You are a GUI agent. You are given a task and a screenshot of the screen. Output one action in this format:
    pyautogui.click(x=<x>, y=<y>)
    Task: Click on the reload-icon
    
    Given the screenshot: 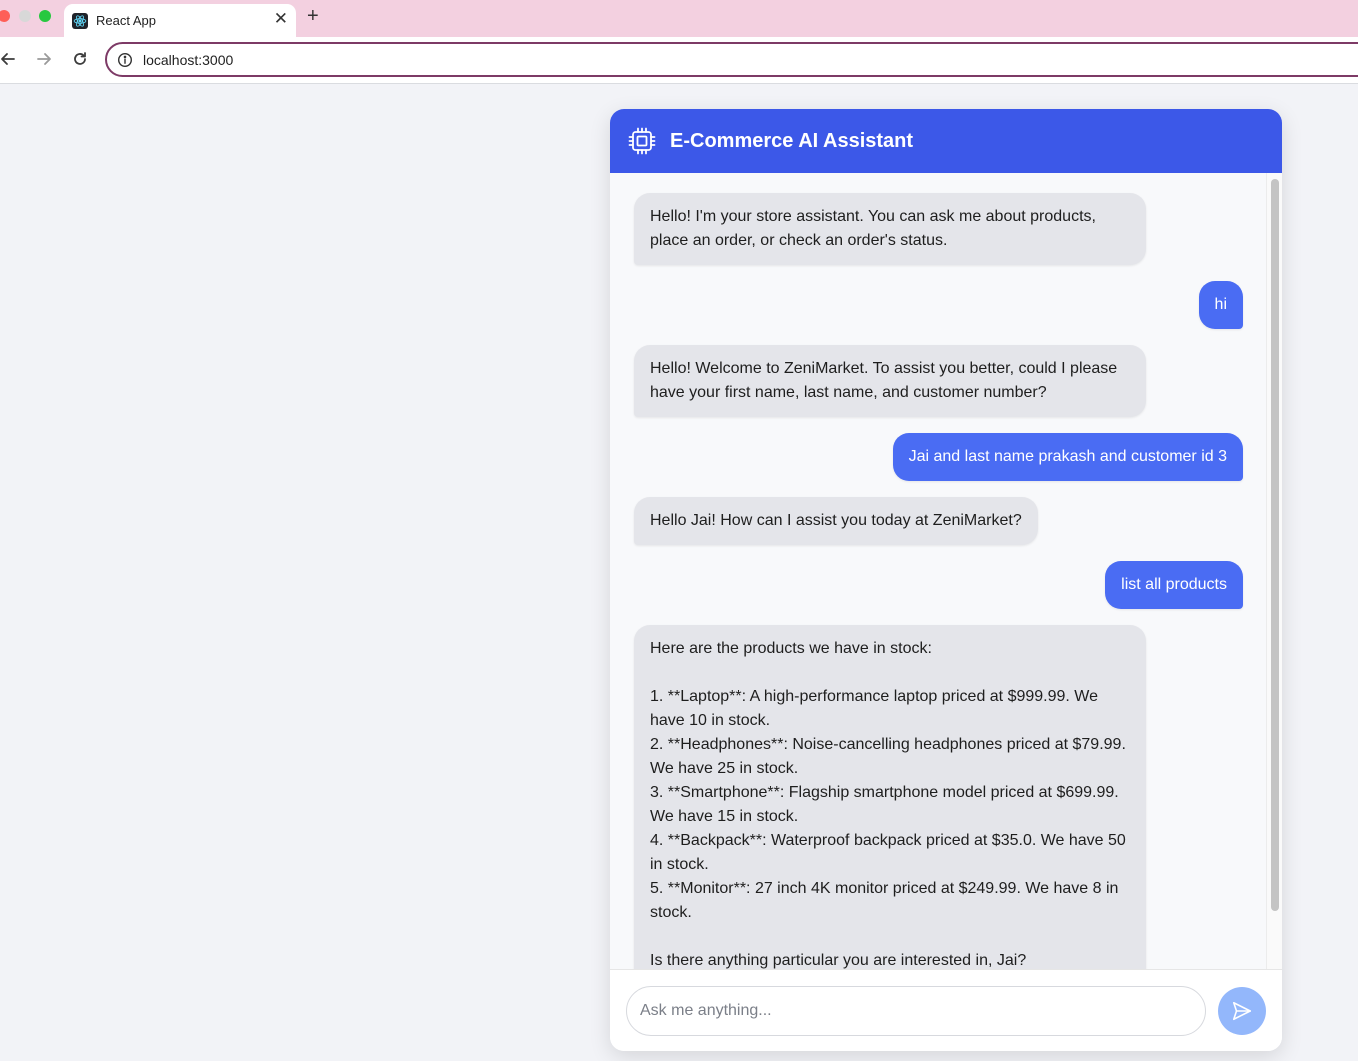 What is the action you would take?
    pyautogui.click(x=80, y=59)
    